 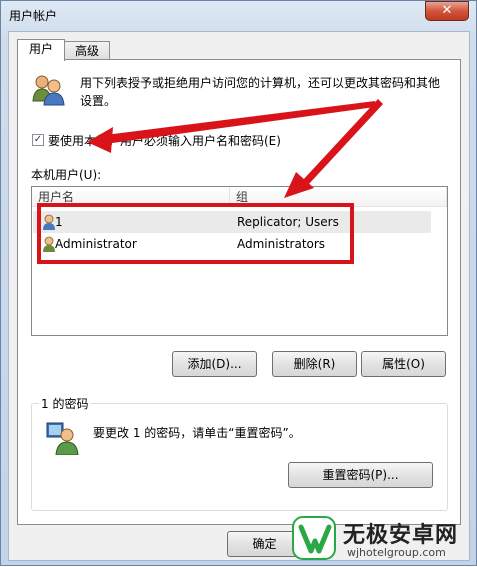 What do you see at coordinates (100, 140) in the screenshot?
I see `arrowhead-checkbox` at bounding box center [100, 140].